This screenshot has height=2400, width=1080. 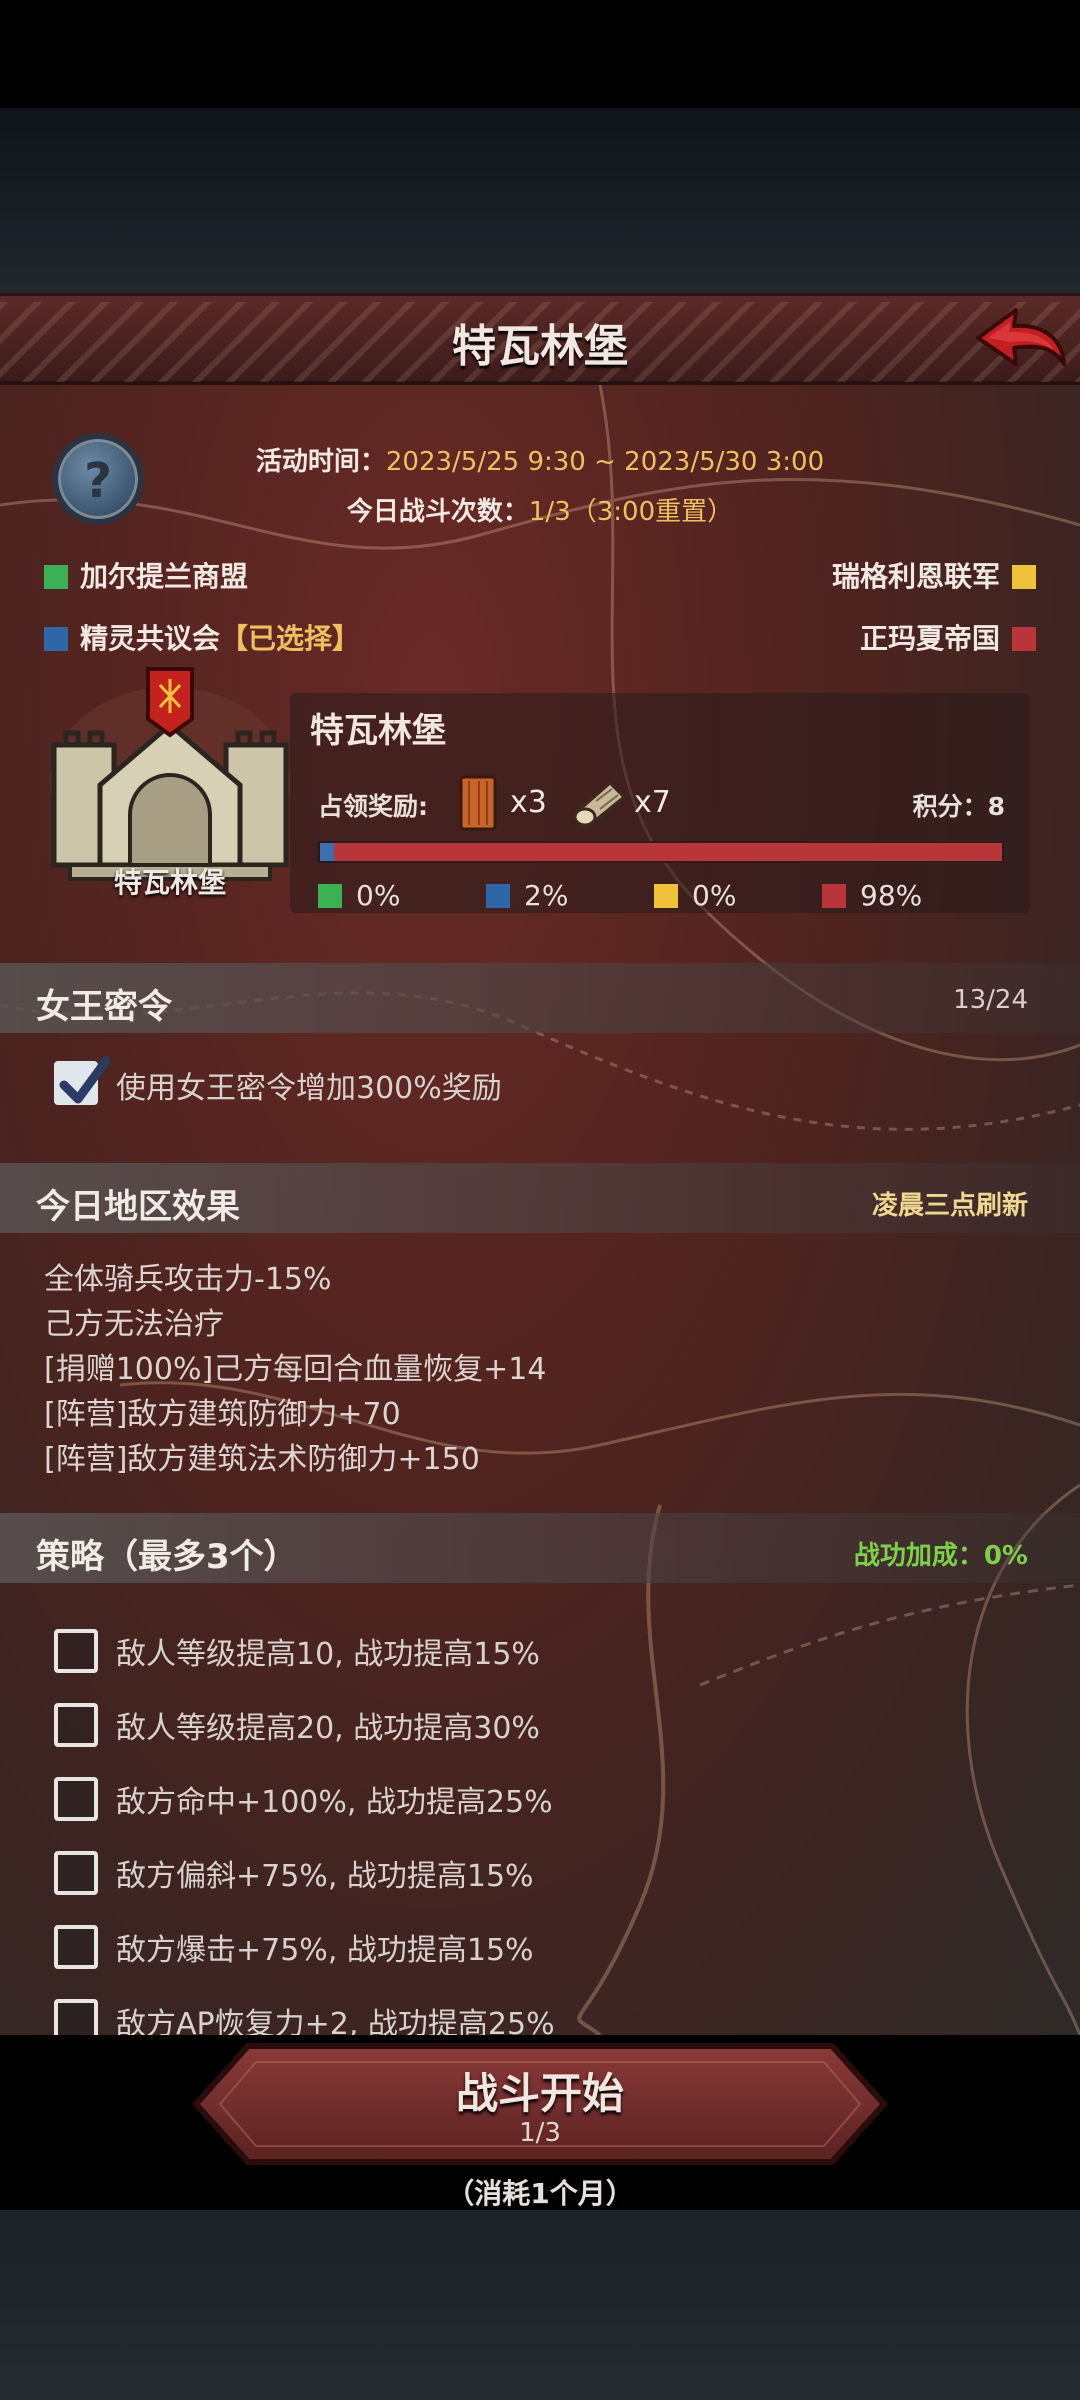 What do you see at coordinates (600, 803) in the screenshot?
I see `log-icon` at bounding box center [600, 803].